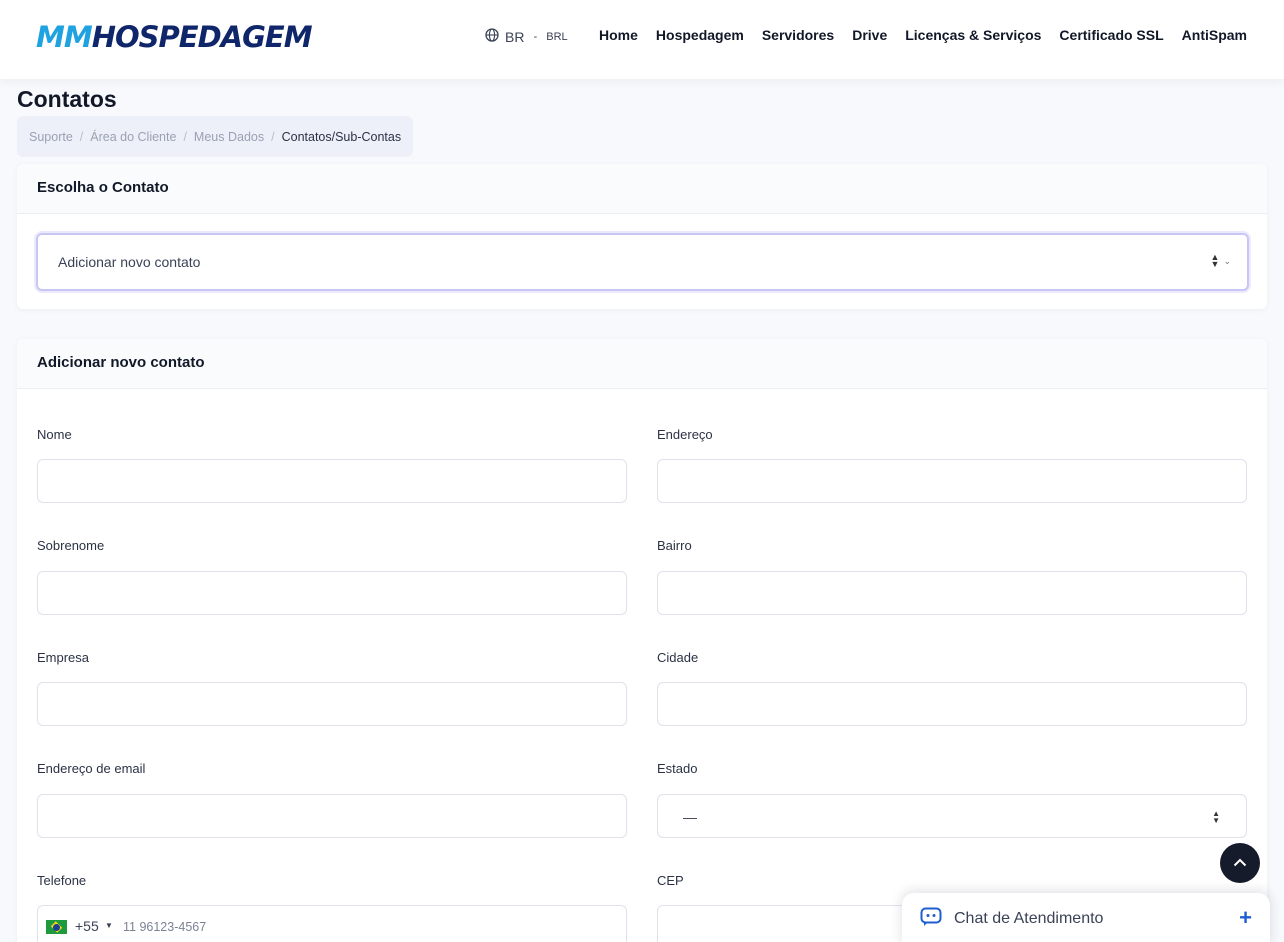  What do you see at coordinates (557, 36) in the screenshot?
I see `currency-code: BRL` at bounding box center [557, 36].